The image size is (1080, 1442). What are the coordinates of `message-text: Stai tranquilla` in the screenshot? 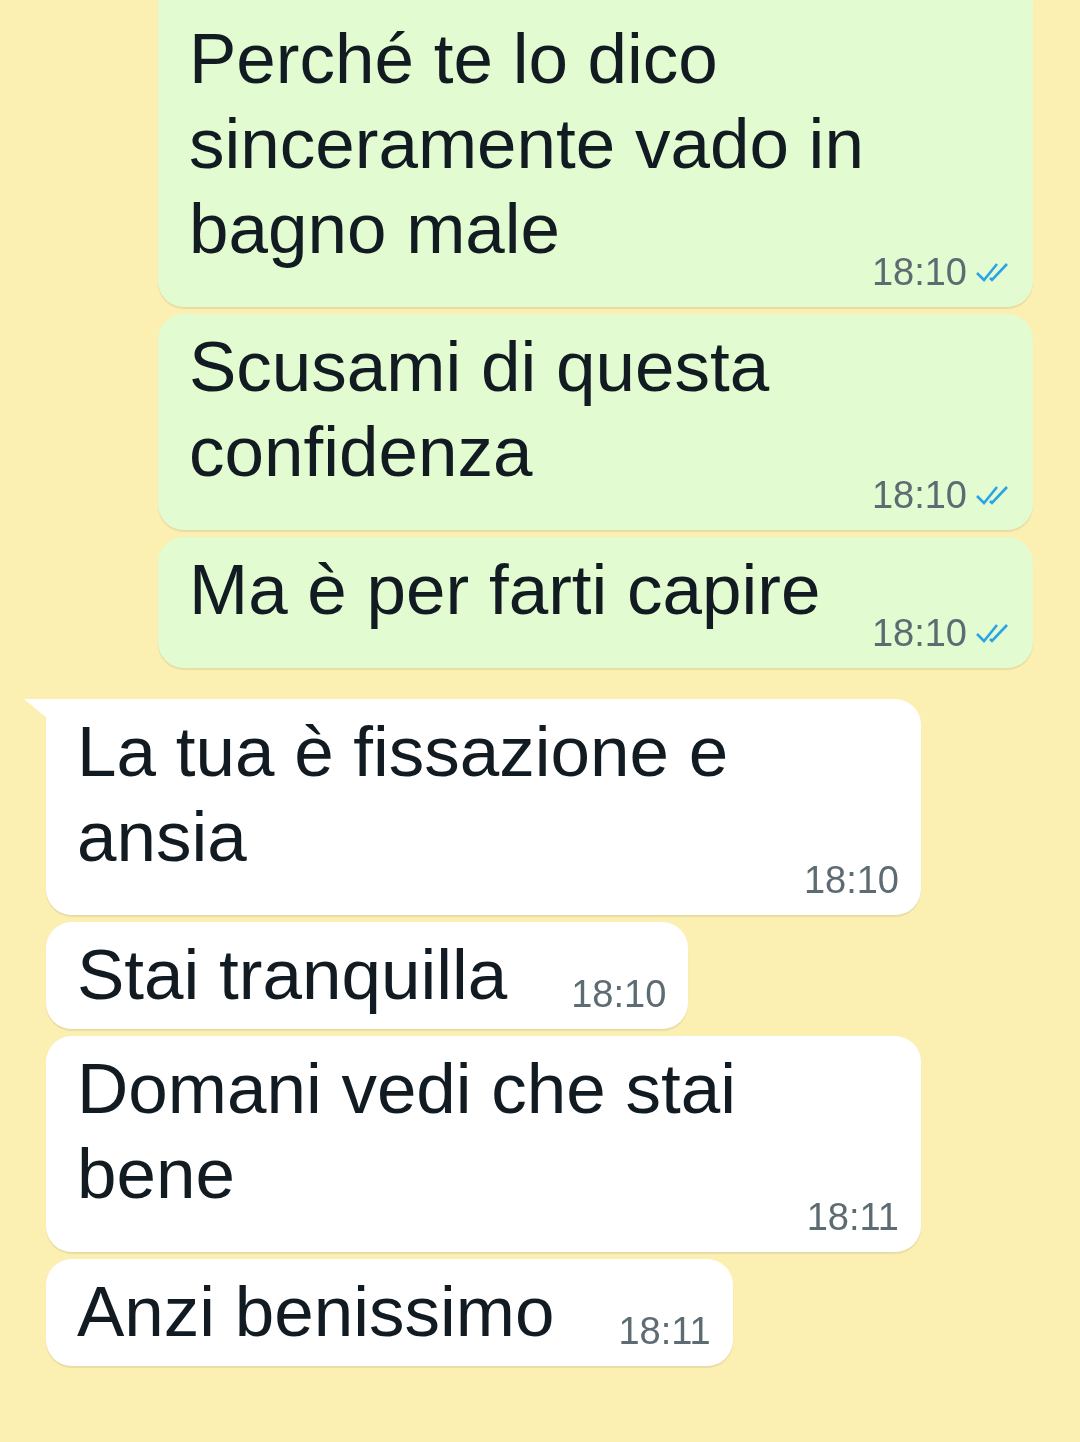 It's located at (292, 975).